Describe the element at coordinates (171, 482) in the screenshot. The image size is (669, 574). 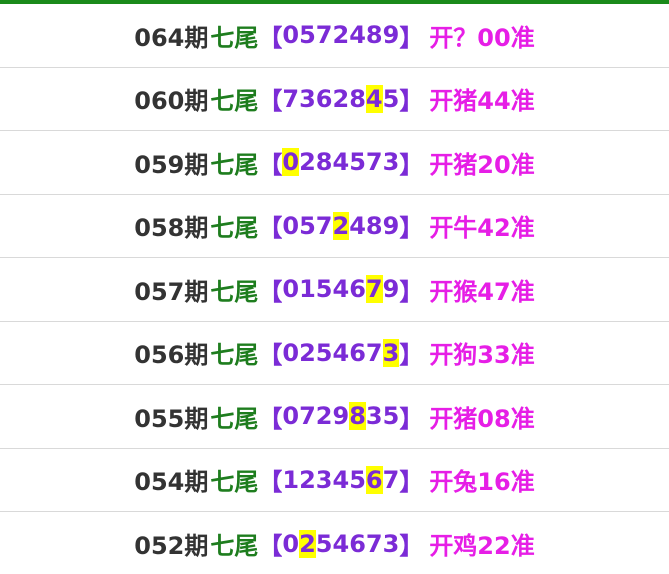
I see `period-number: 054期` at that location.